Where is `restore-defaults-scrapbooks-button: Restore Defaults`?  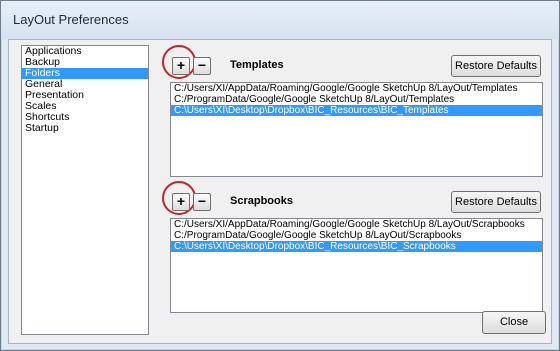 restore-defaults-scrapbooks-button: Restore Defaults is located at coordinates (496, 202).